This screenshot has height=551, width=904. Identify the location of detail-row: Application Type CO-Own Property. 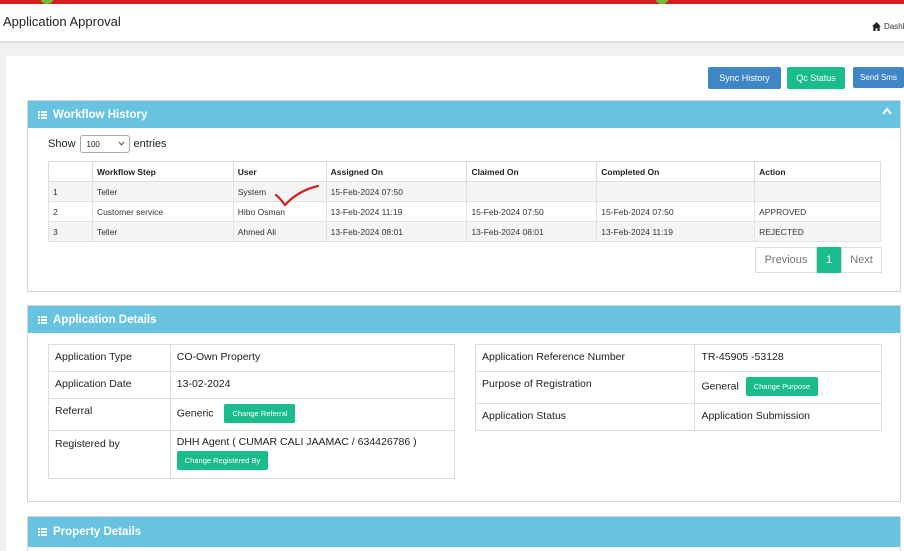
(252, 358).